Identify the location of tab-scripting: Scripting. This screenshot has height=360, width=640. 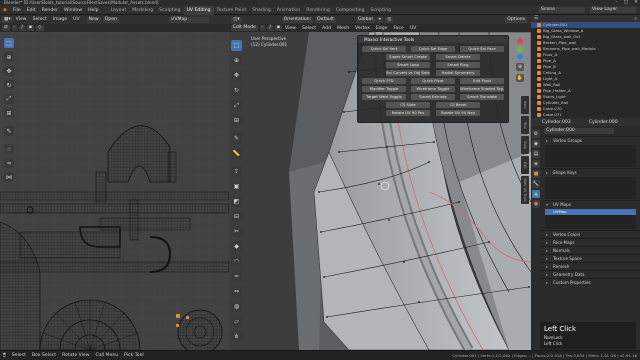
(381, 10).